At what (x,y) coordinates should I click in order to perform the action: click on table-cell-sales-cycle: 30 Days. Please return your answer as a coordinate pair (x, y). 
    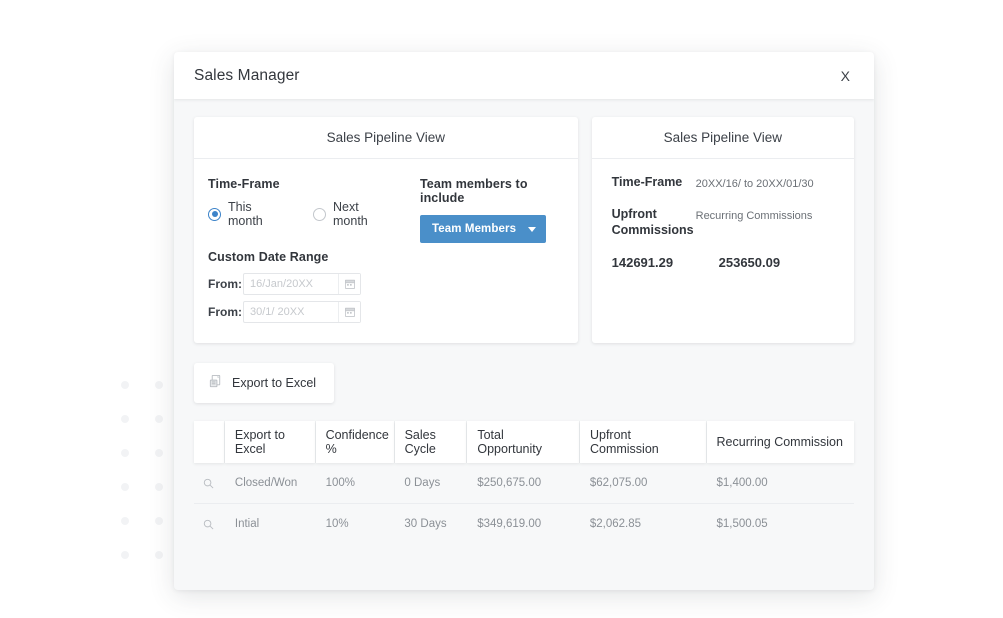
    Looking at the image, I should click on (425, 524).